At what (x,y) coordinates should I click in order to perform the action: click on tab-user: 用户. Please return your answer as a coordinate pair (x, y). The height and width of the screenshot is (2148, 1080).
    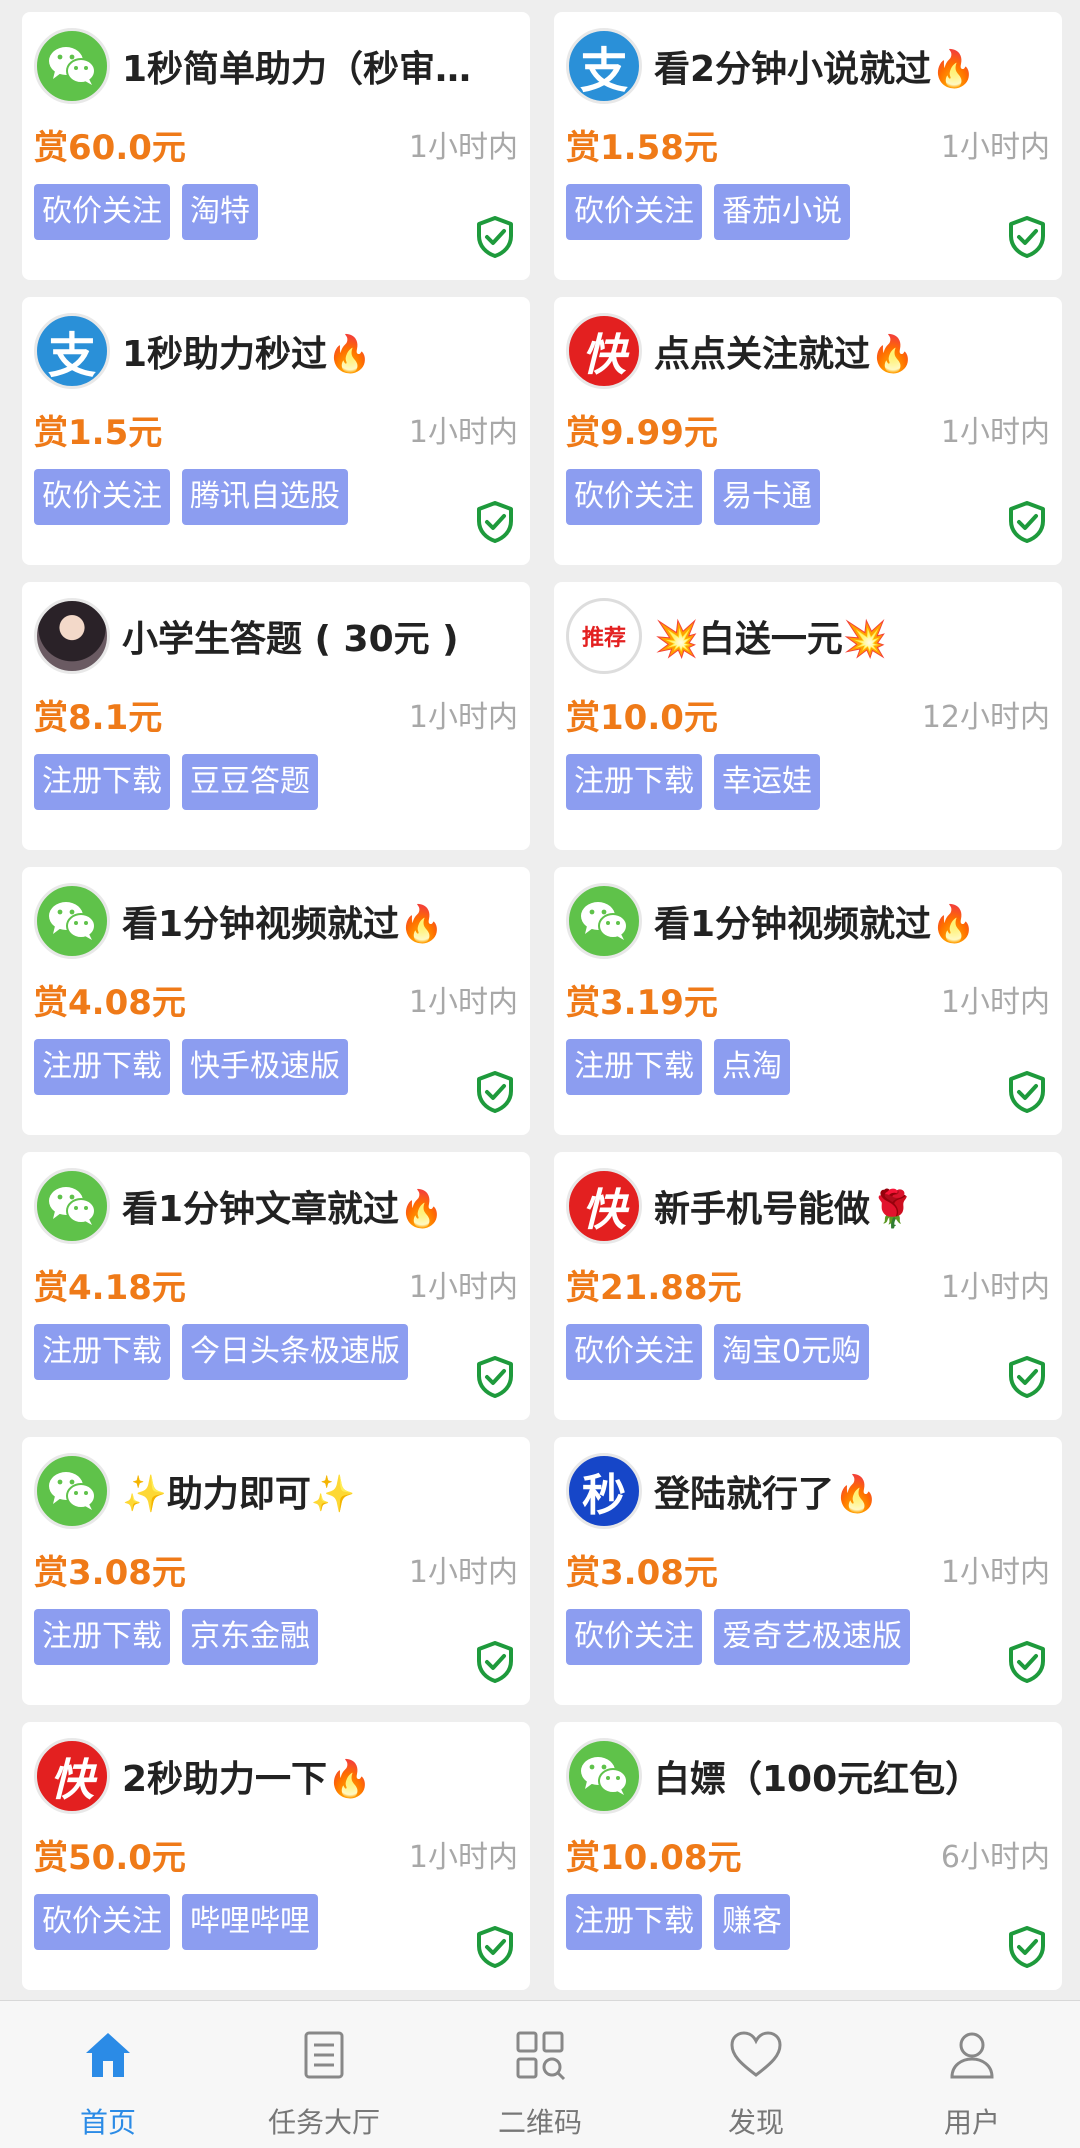
    Looking at the image, I should click on (972, 2074).